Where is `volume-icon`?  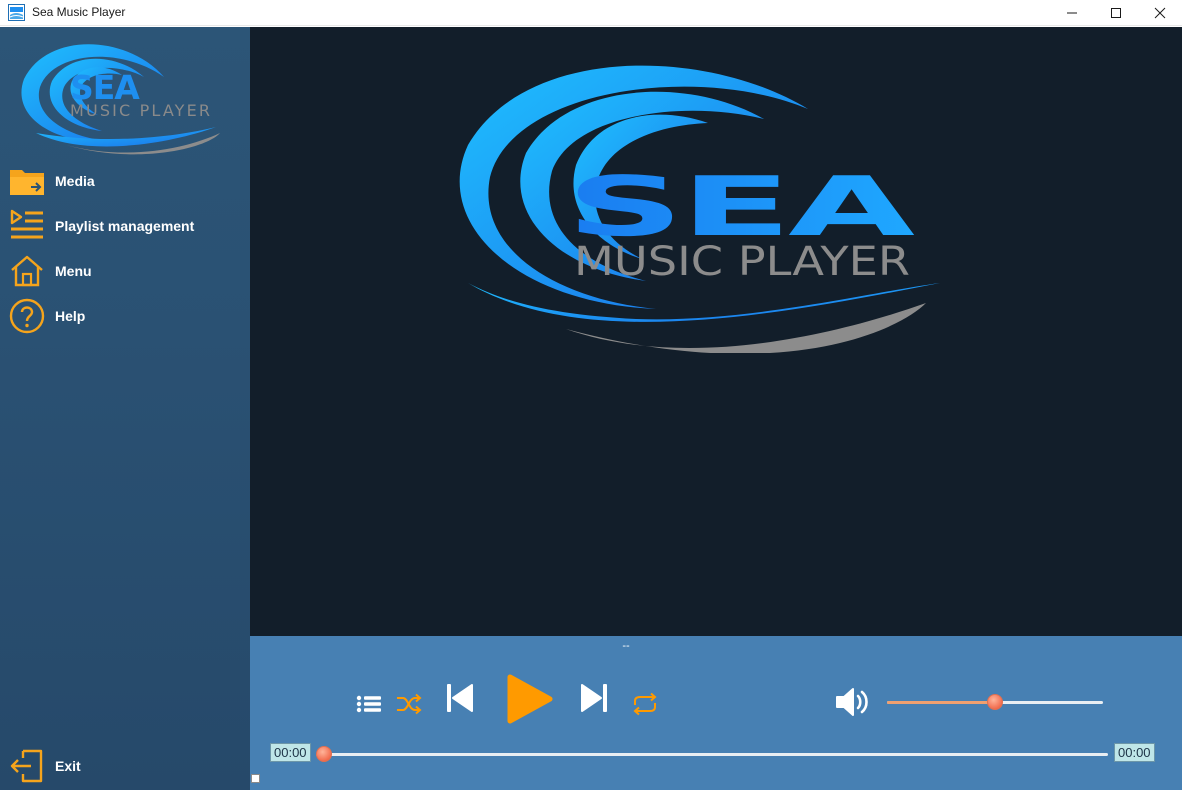 volume-icon is located at coordinates (852, 702).